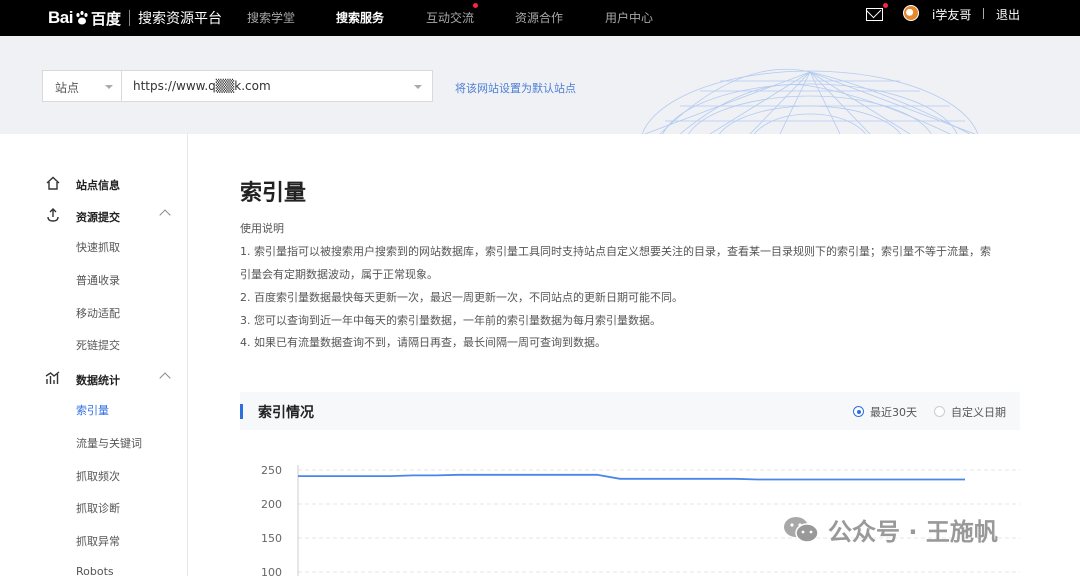 Image resolution: width=1080 pixels, height=578 pixels. What do you see at coordinates (874, 14) in the screenshot?
I see `mail-icon` at bounding box center [874, 14].